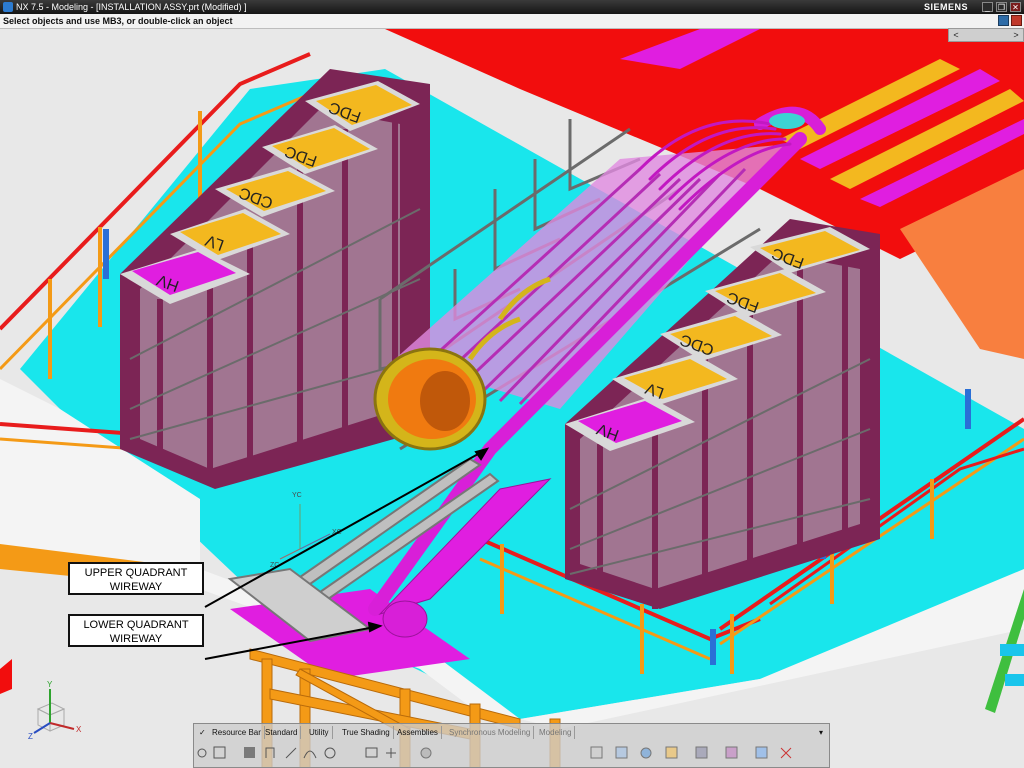 This screenshot has height=768, width=1024. What do you see at coordinates (291, 753) in the screenshot?
I see `line-icon` at bounding box center [291, 753].